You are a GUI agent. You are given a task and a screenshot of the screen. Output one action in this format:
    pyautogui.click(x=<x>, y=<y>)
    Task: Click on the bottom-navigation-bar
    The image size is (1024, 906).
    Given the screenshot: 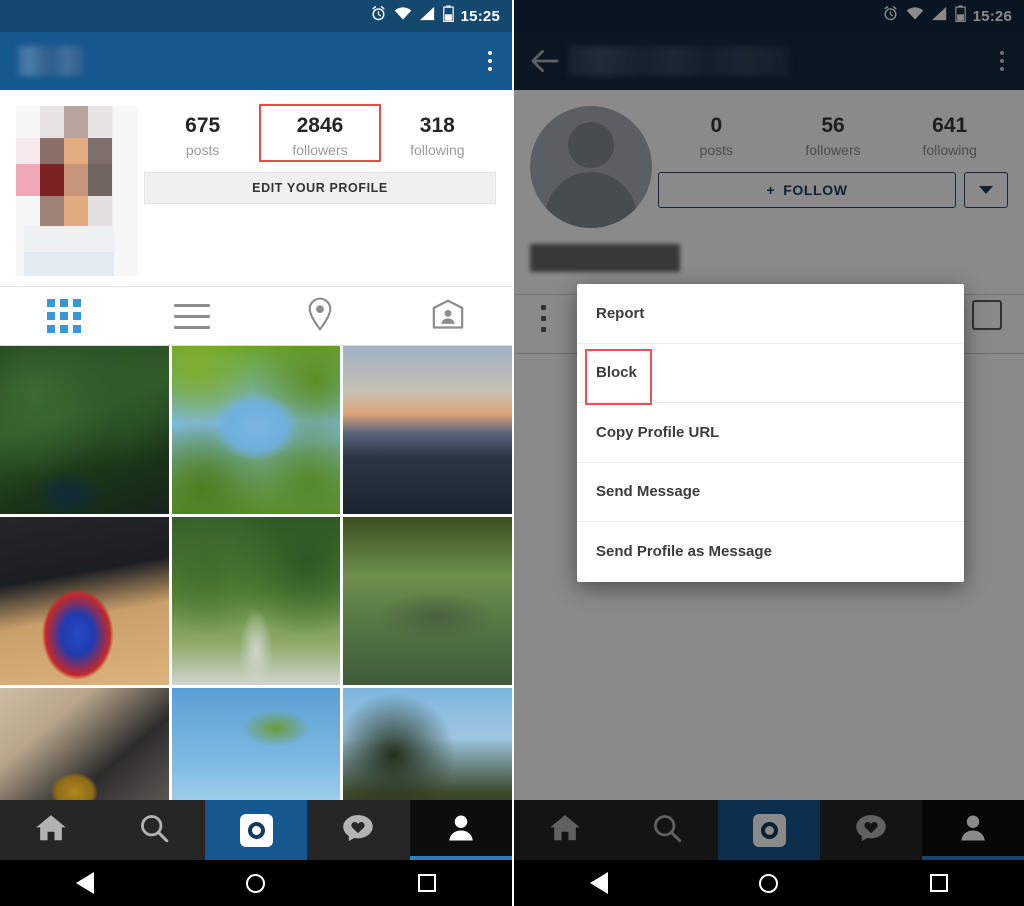 What is the action you would take?
    pyautogui.click(x=256, y=830)
    